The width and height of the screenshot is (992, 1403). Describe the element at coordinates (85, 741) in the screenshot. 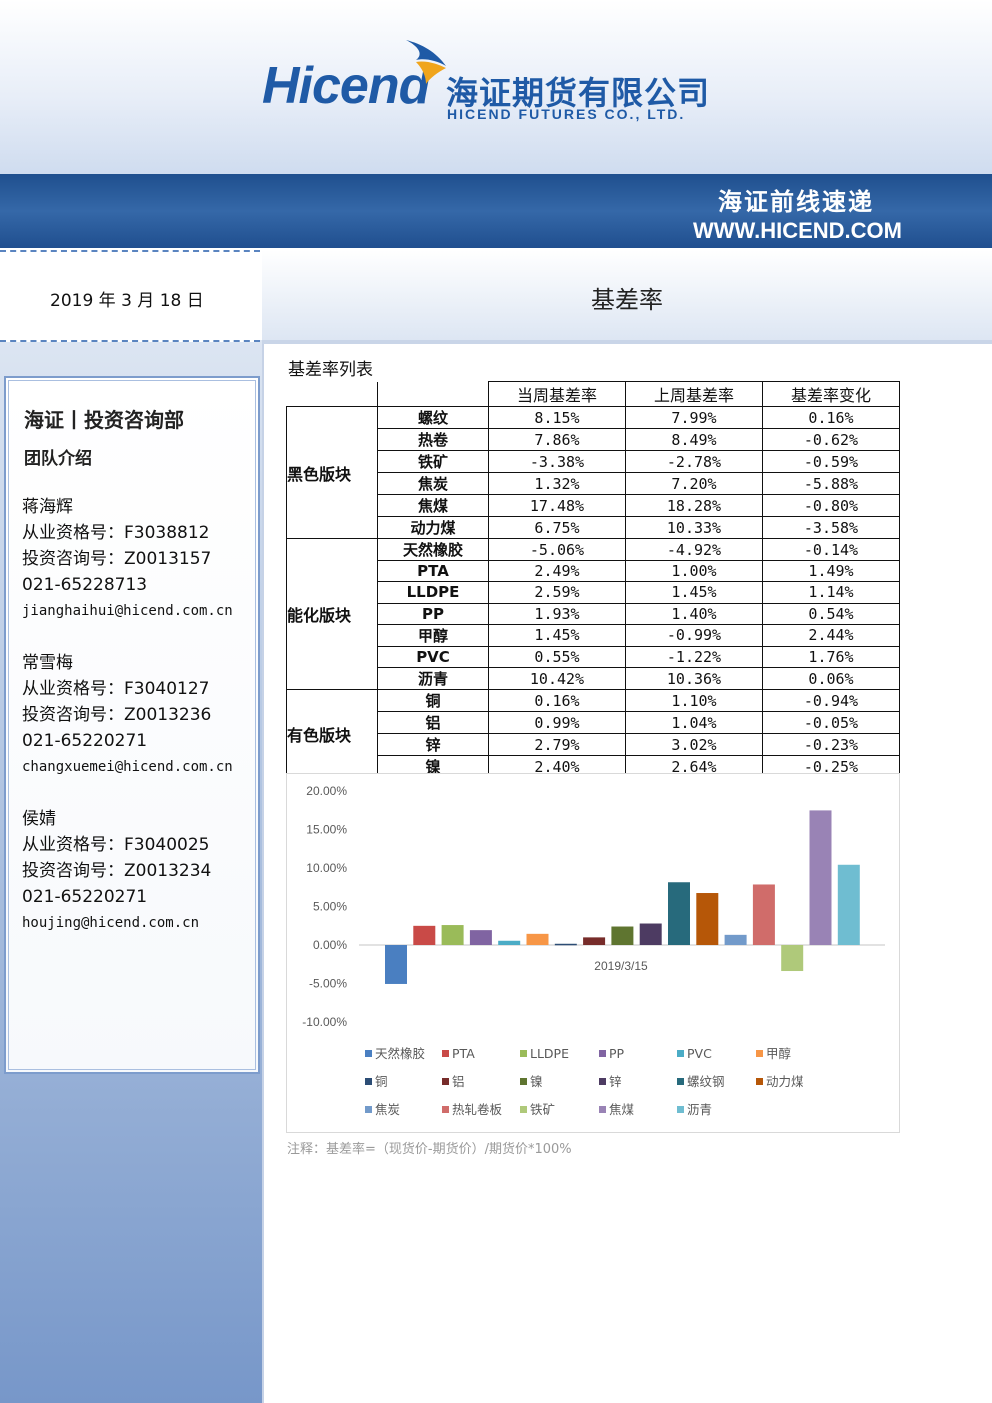

I see `member-phone: 021-65220271` at that location.